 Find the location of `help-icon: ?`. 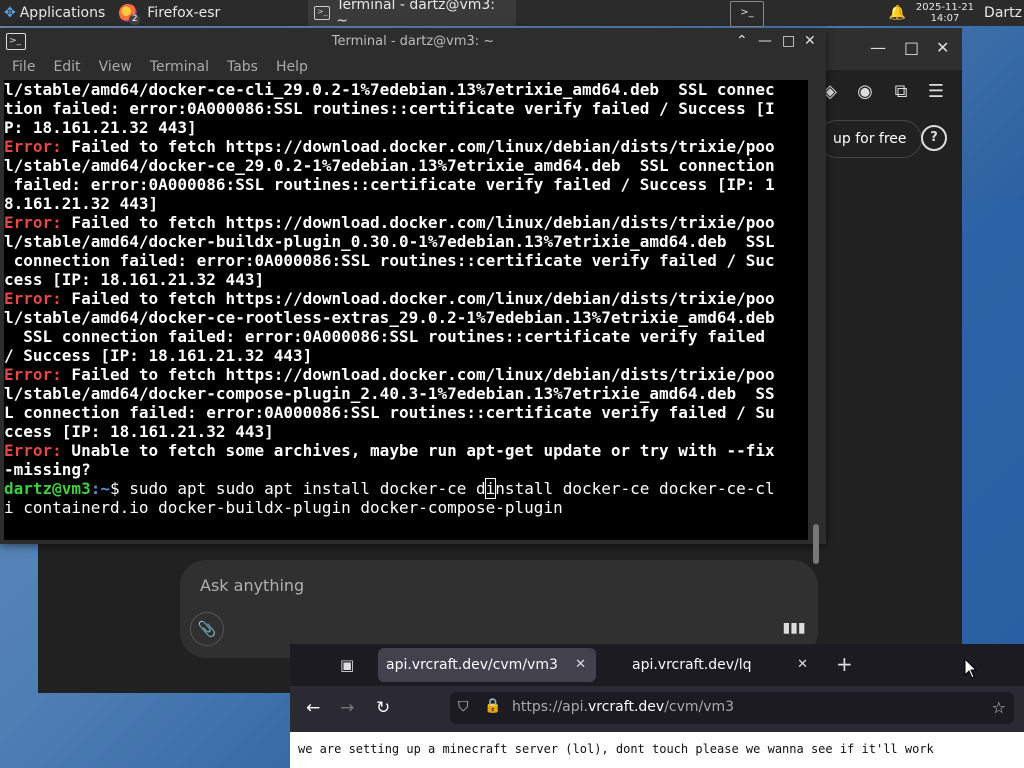

help-icon: ? is located at coordinates (934, 138).